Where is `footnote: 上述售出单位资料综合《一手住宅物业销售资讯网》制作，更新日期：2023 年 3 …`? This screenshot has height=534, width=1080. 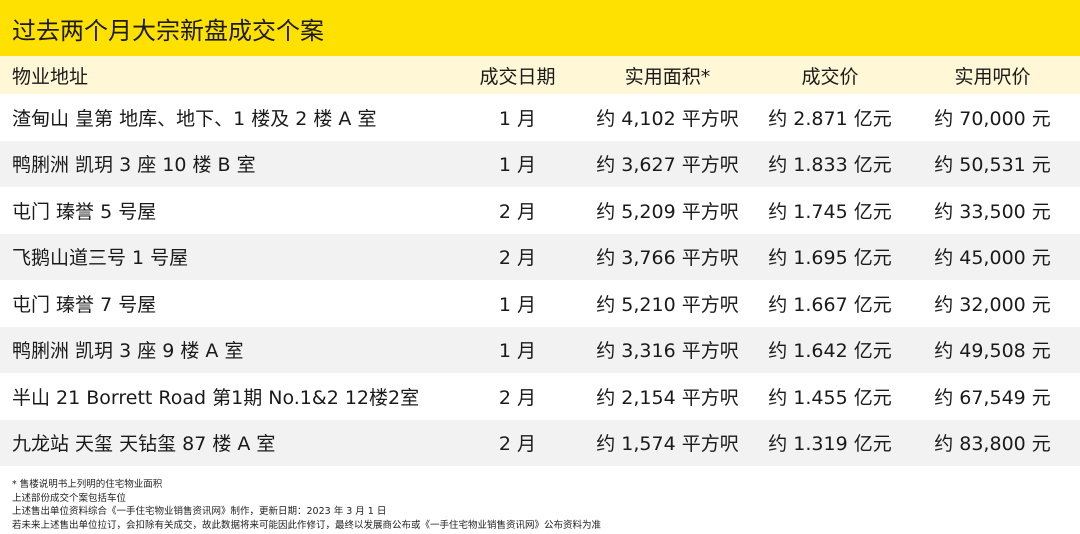 footnote: 上述售出单位资料综合《一手住宅物业销售资讯网》制作，更新日期：2023 年 3 … is located at coordinates (199, 511).